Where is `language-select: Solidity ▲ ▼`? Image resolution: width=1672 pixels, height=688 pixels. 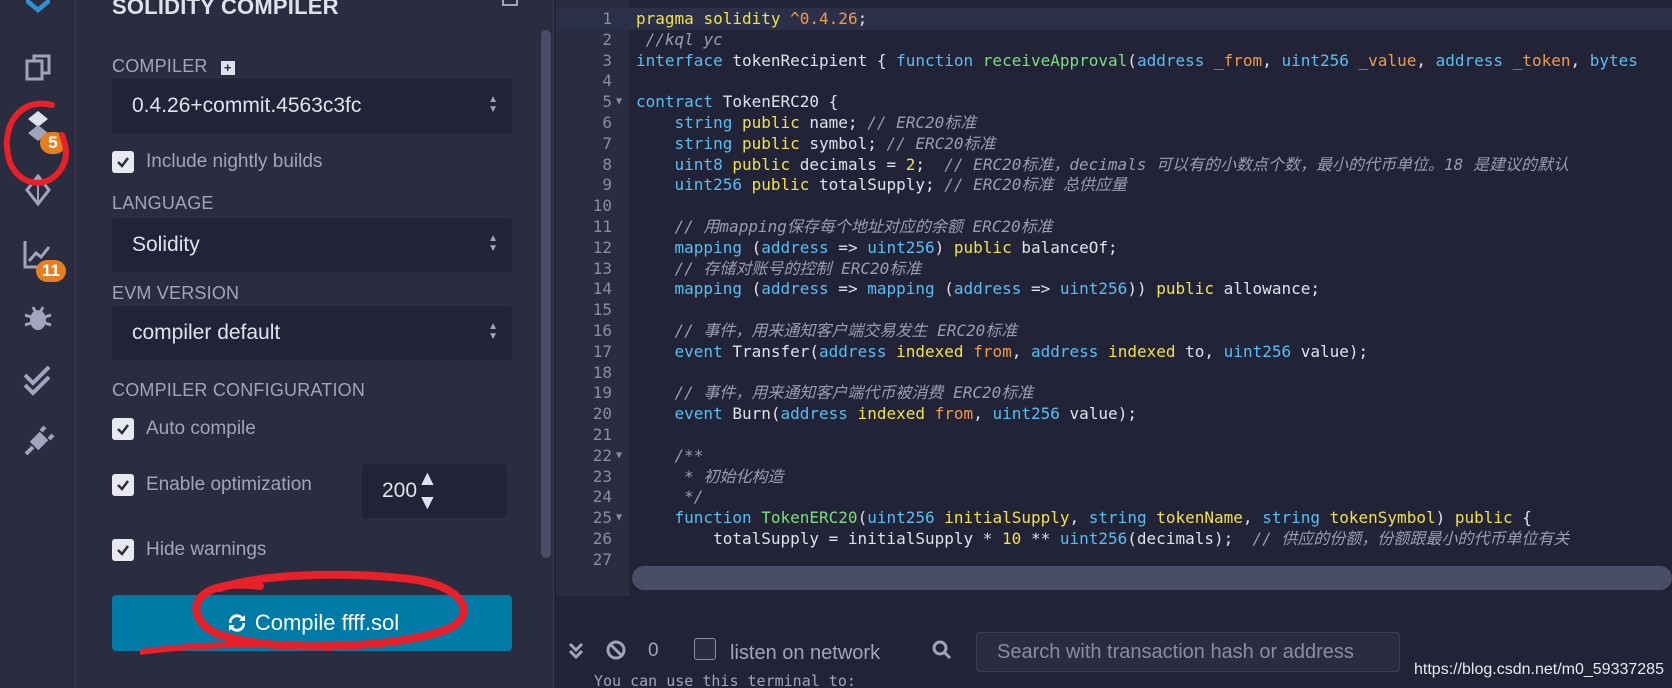
language-select: Solidity ▲ ▼ is located at coordinates (312, 245).